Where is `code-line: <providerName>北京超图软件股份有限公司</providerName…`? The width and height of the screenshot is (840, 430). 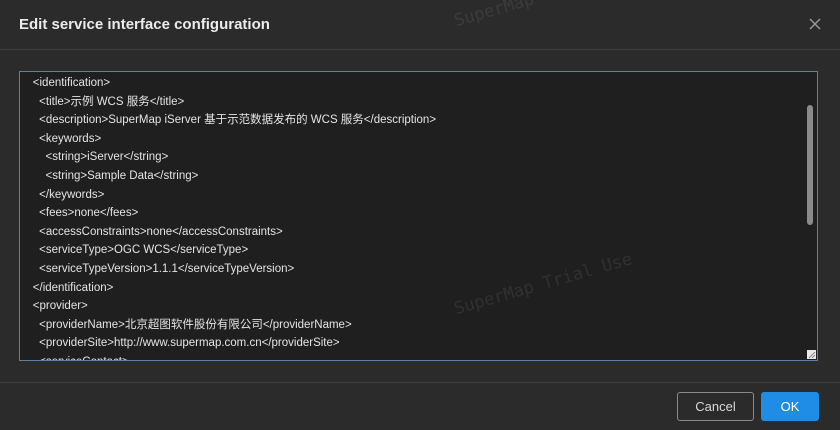 code-line: <providerName>北京超图软件股份有限公司</providerName… is located at coordinates (186, 324).